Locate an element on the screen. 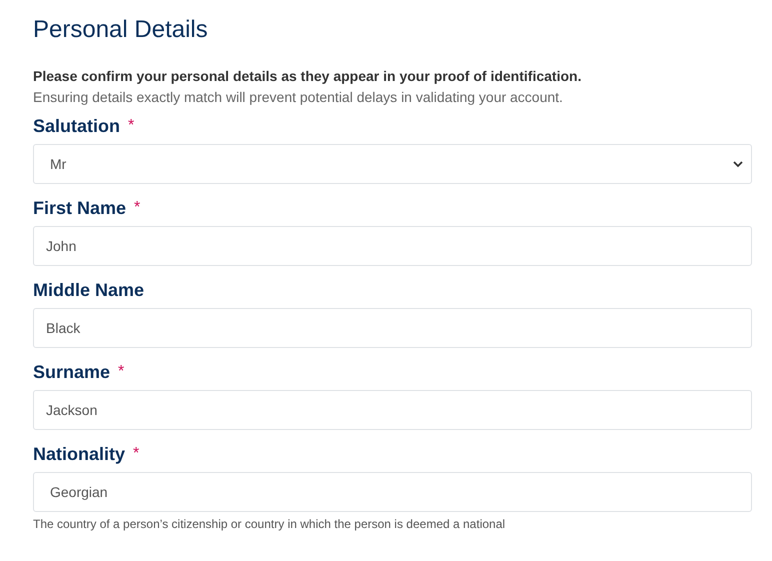 This screenshot has height=561, width=772. field-label: Nationality is located at coordinates (79, 454).